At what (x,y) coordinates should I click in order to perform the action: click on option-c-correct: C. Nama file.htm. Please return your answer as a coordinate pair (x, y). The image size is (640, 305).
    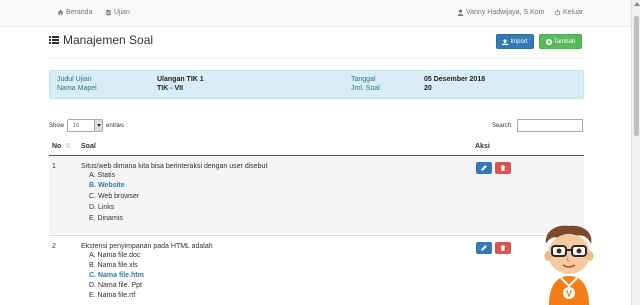
    Looking at the image, I should click on (116, 275).